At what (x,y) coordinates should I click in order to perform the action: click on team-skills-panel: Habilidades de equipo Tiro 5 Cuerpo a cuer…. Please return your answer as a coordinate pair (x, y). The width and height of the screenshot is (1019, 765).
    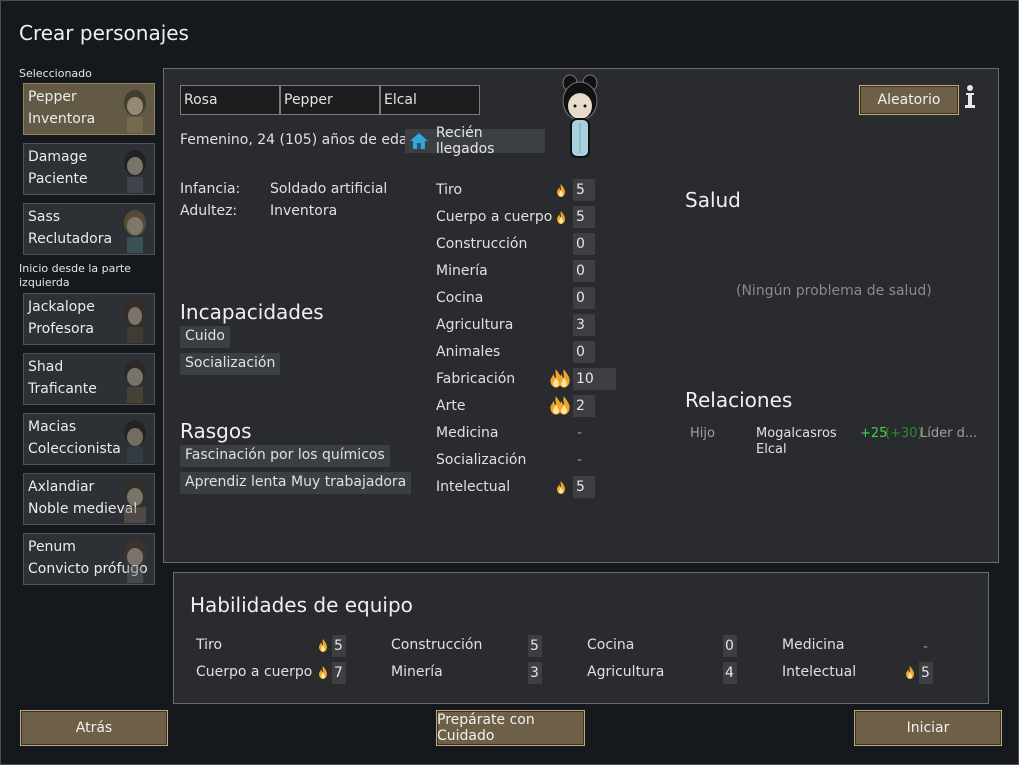
    Looking at the image, I should click on (581, 638).